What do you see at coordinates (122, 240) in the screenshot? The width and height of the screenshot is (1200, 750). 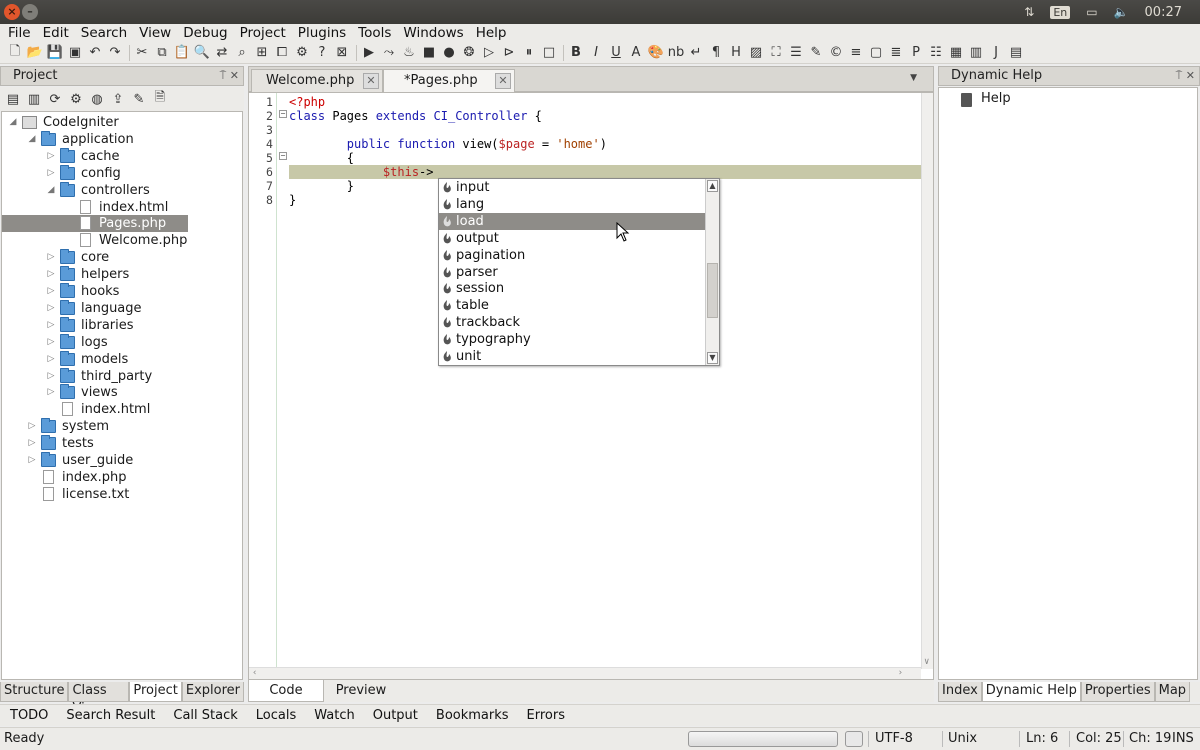 I see `tree-file: Welcome.php` at bounding box center [122, 240].